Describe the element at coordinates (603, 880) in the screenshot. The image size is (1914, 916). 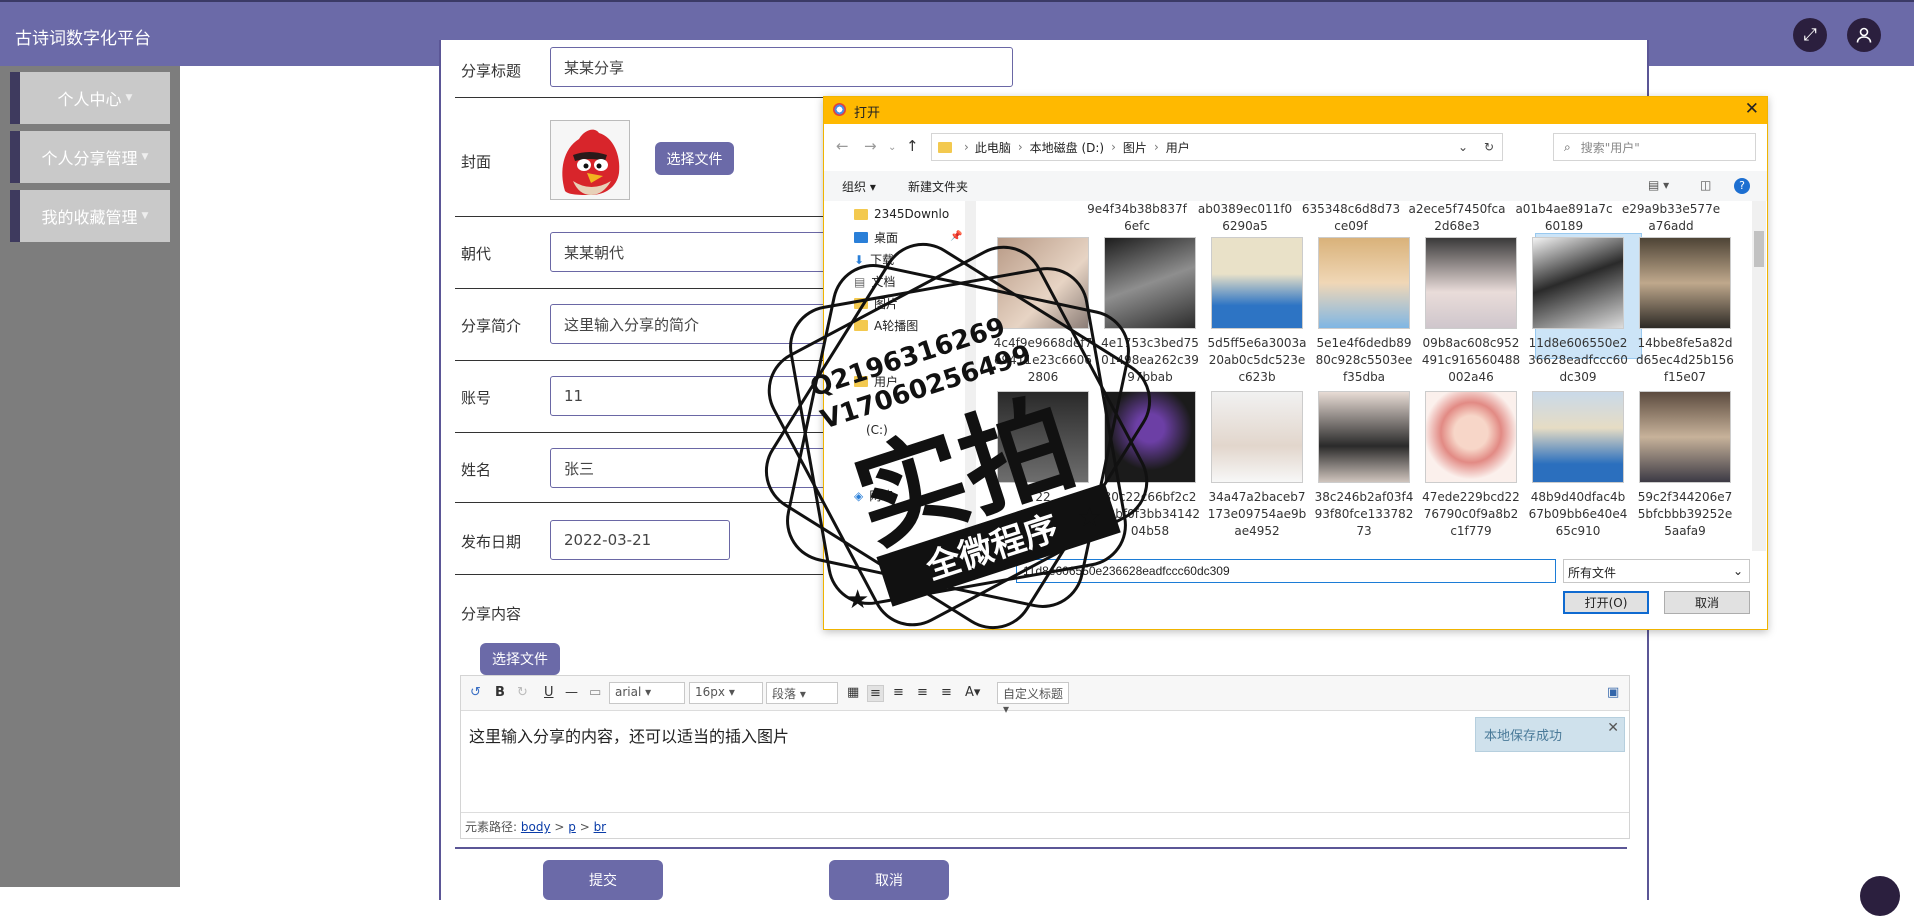
I see `submit-button: 提交` at that location.